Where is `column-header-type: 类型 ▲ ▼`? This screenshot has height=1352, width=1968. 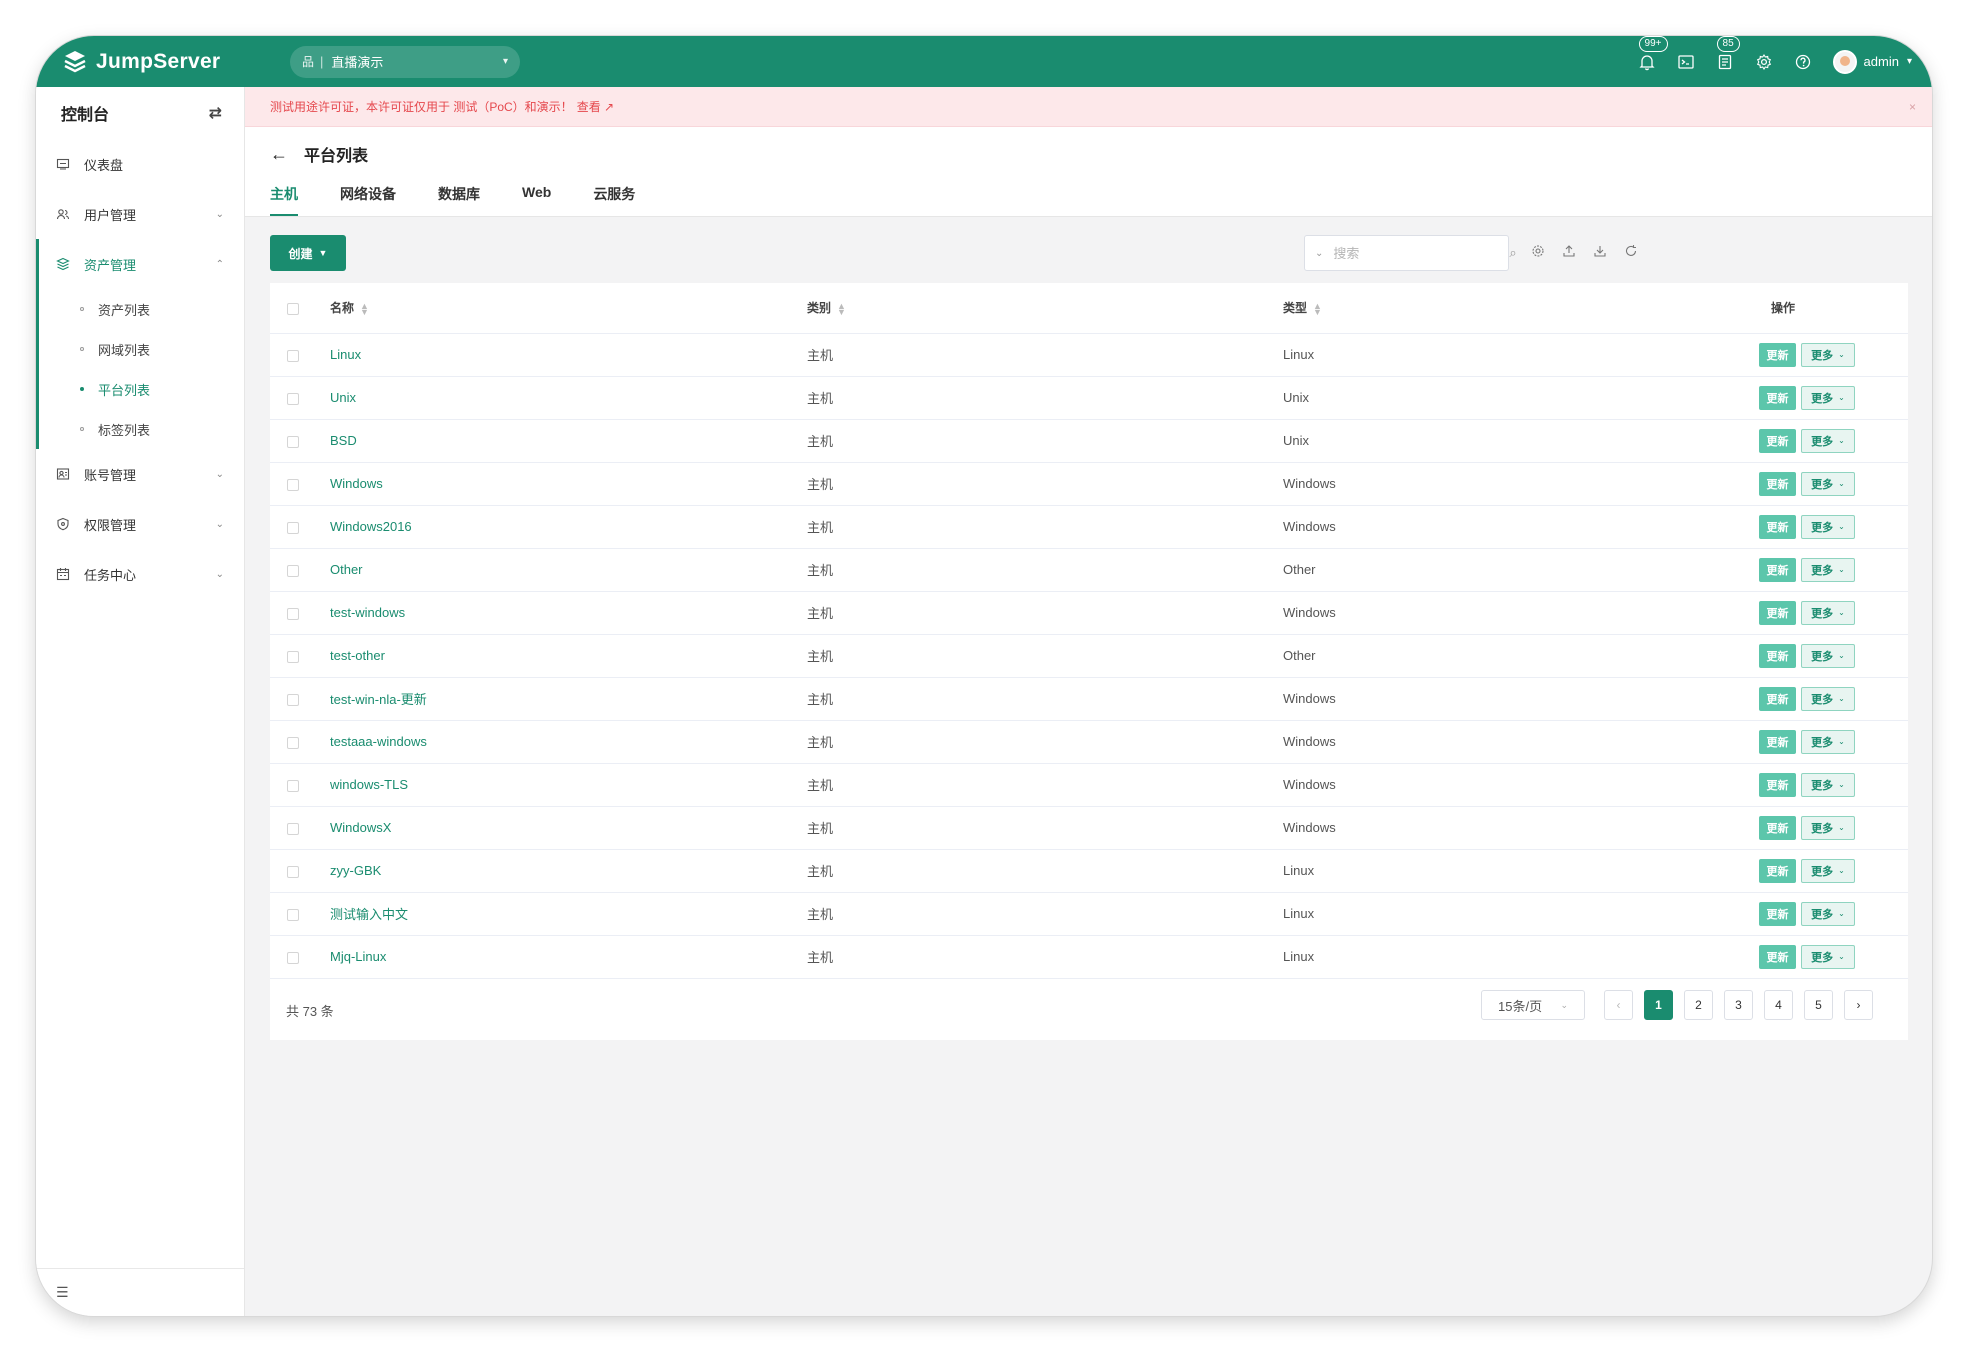 column-header-type: 类型 ▲ ▼ is located at coordinates (1521, 308).